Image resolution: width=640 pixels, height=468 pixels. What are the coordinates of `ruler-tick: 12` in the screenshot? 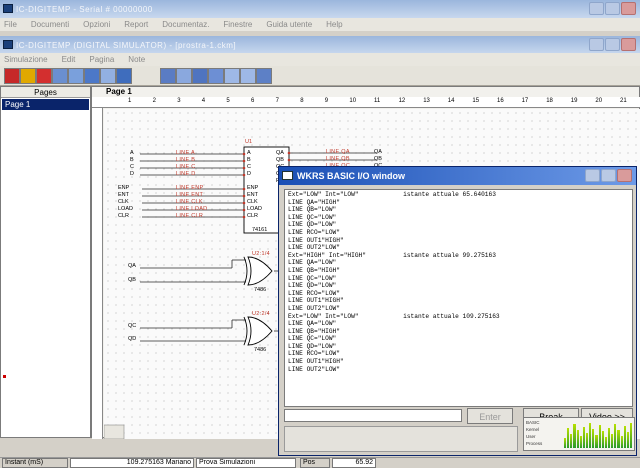 It's located at (402, 101).